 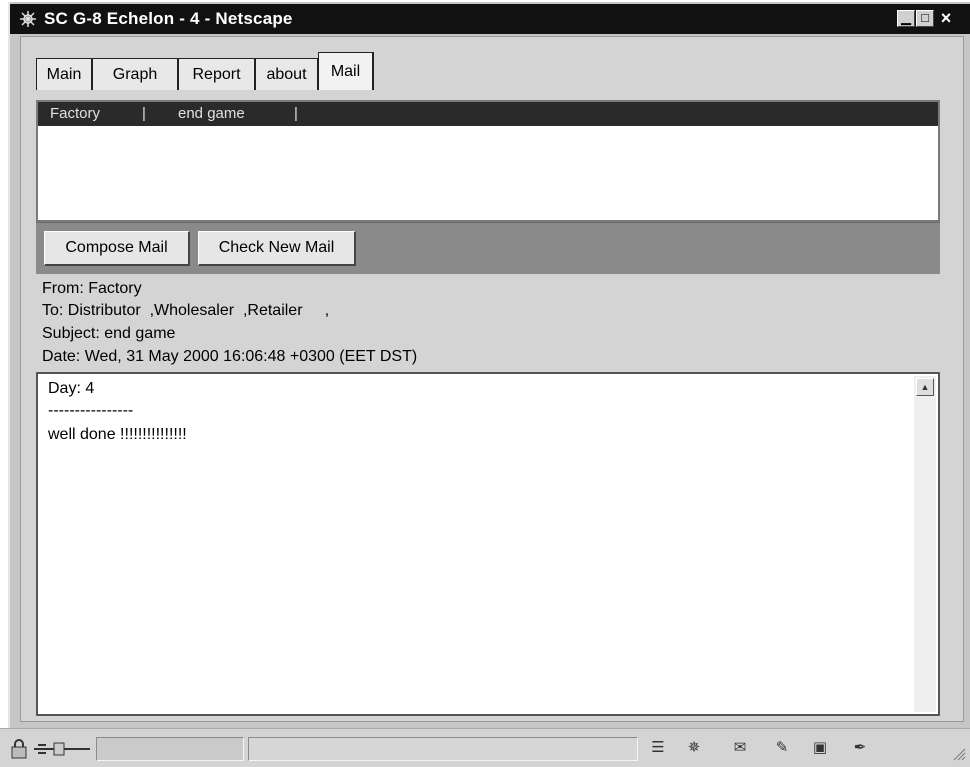 What do you see at coordinates (117, 434) in the screenshot?
I see `body-line-3: well done !!!!!!!!!!!!!!!` at bounding box center [117, 434].